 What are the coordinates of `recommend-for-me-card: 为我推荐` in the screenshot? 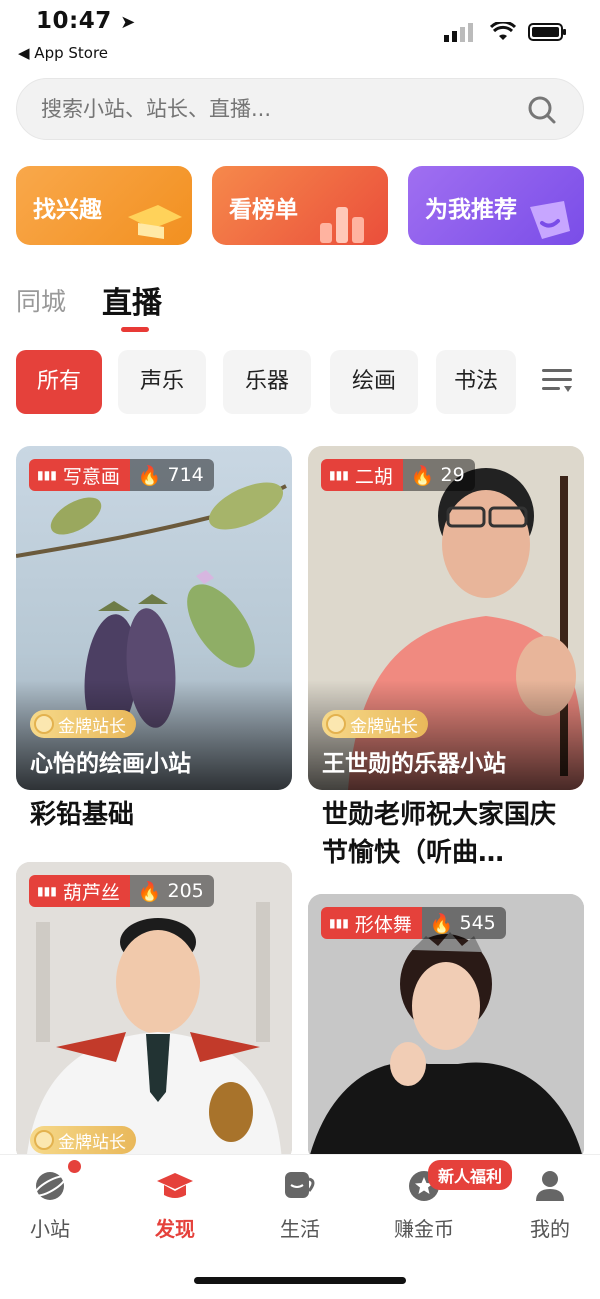 It's located at (496, 205).